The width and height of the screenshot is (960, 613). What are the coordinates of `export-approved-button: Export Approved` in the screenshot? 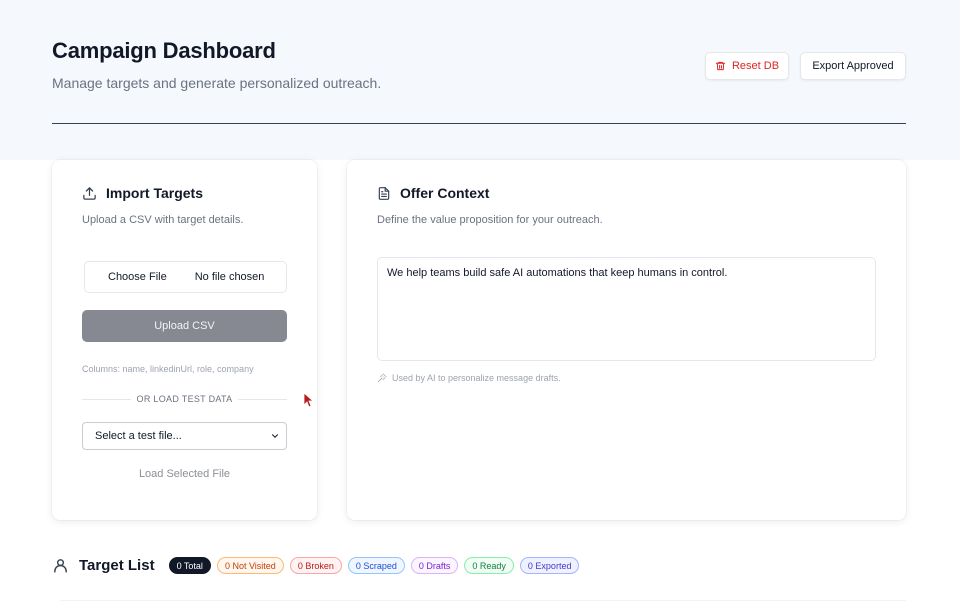 It's located at (853, 66).